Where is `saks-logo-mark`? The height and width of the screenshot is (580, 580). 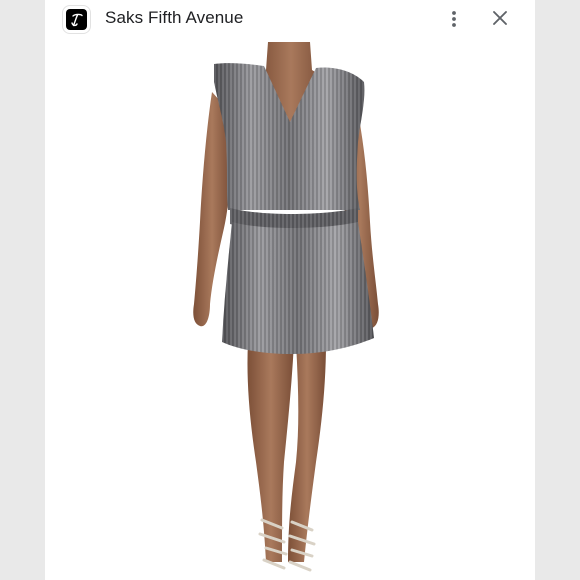 saks-logo-mark is located at coordinates (76, 19).